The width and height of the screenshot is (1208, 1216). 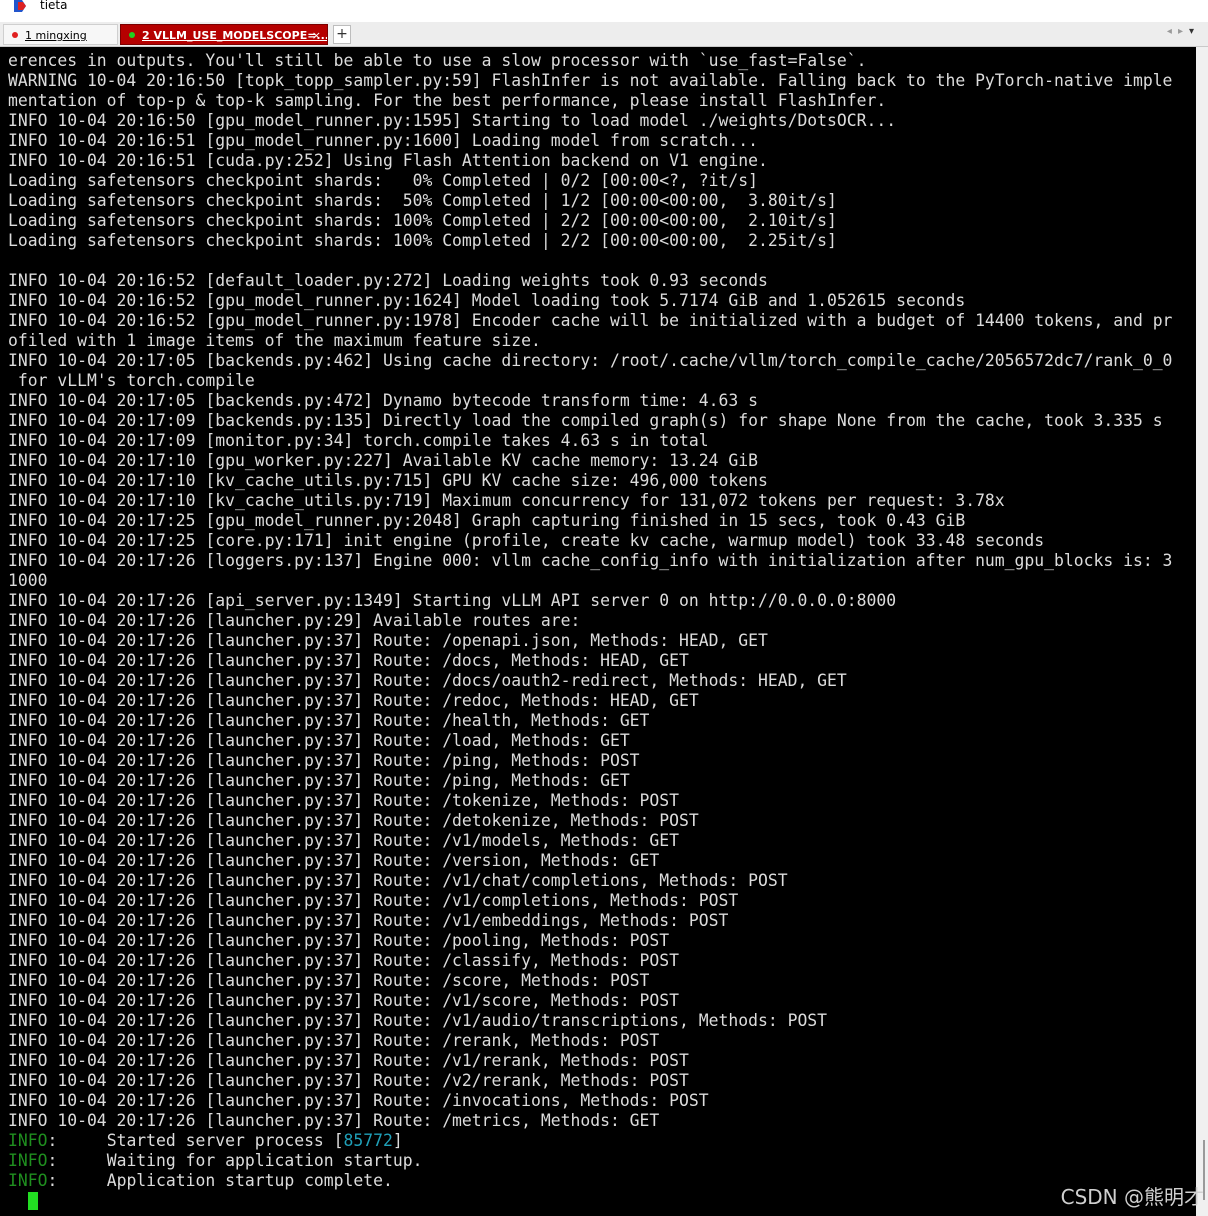 What do you see at coordinates (1132, 1197) in the screenshot?
I see `watermark: CSDN @熊明才` at bounding box center [1132, 1197].